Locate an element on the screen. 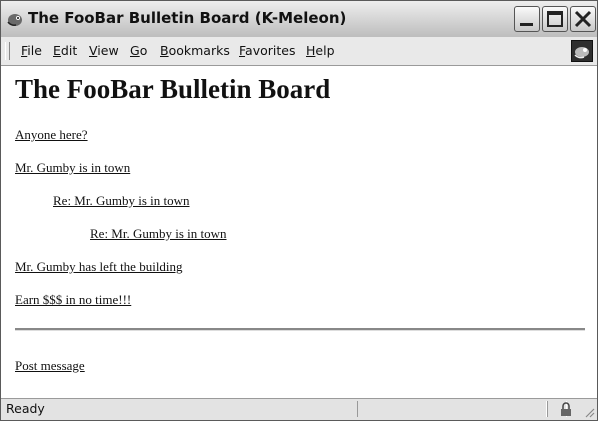 This screenshot has height=423, width=600. lock-icon is located at coordinates (566, 409).